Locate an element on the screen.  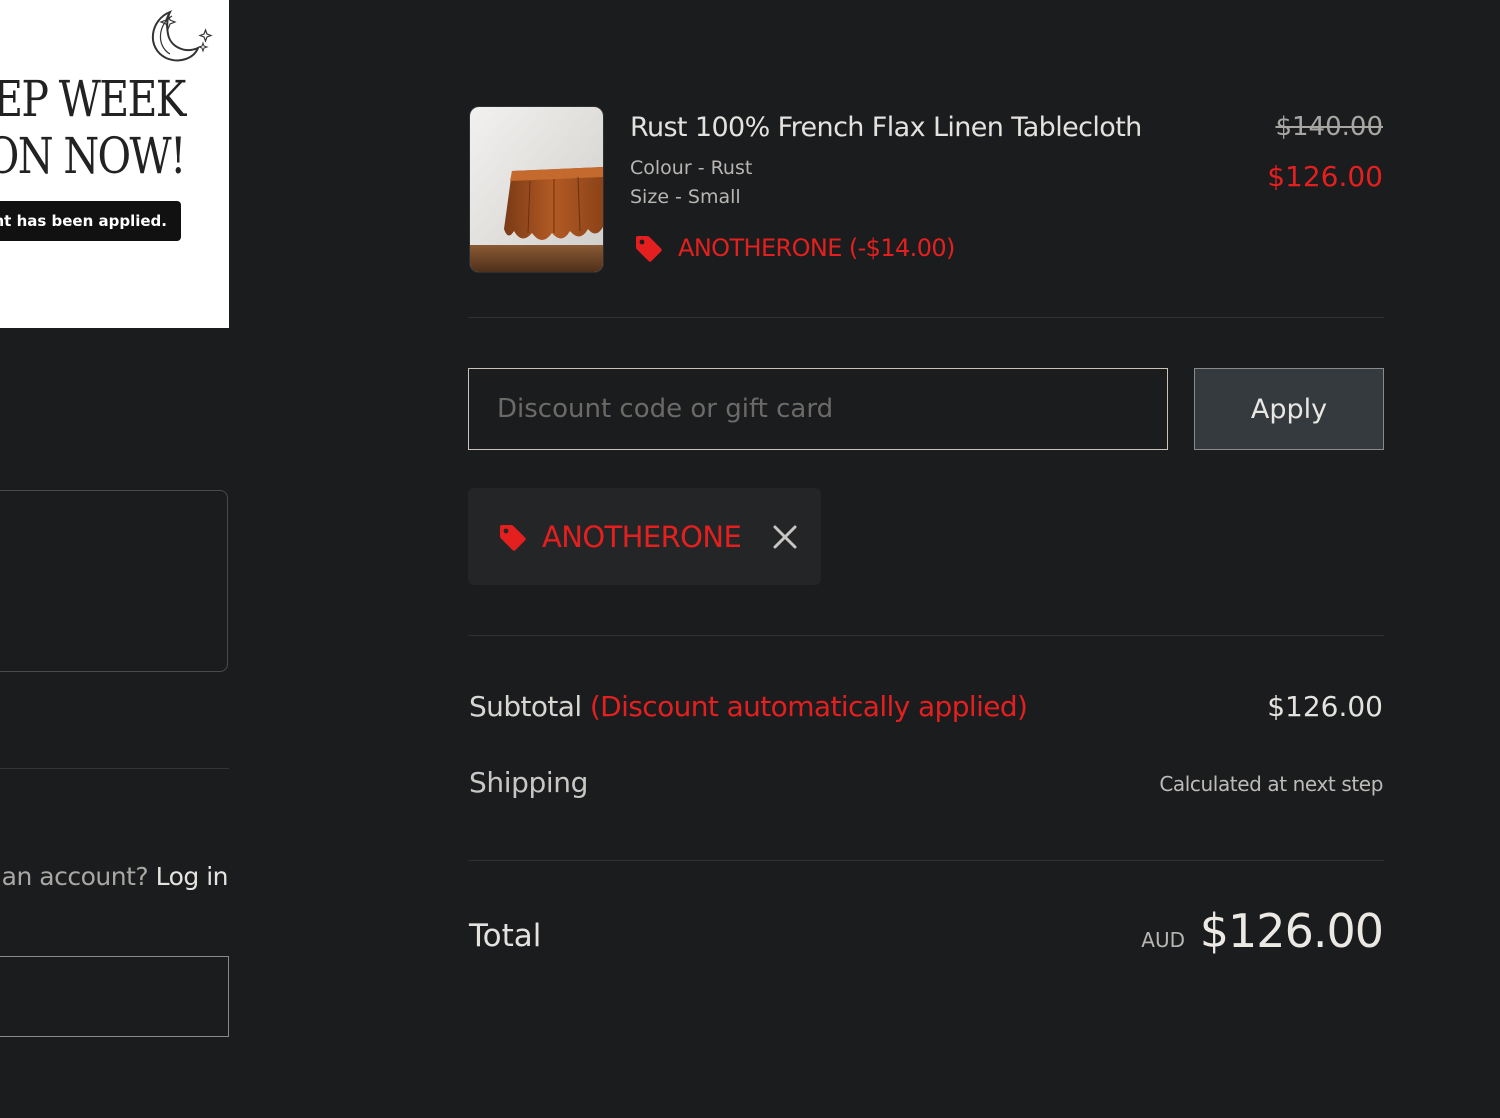
product-colour: Colour - Rust is located at coordinates (691, 168).